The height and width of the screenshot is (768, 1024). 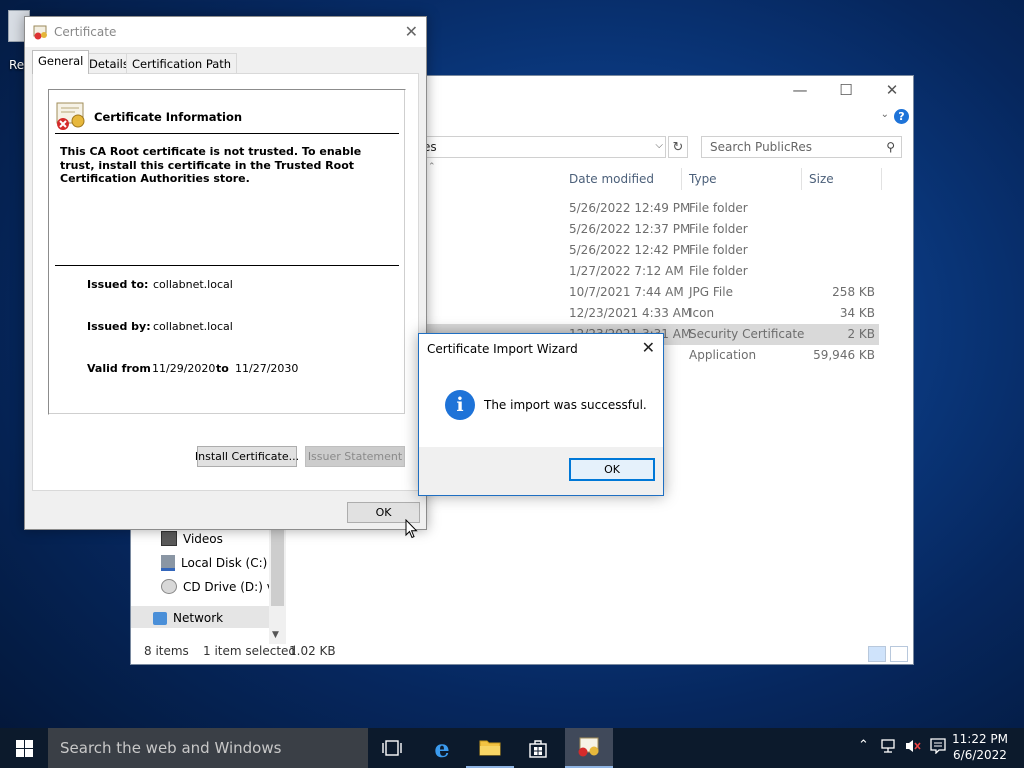 What do you see at coordinates (460, 405) in the screenshot?
I see `info-icon: i` at bounding box center [460, 405].